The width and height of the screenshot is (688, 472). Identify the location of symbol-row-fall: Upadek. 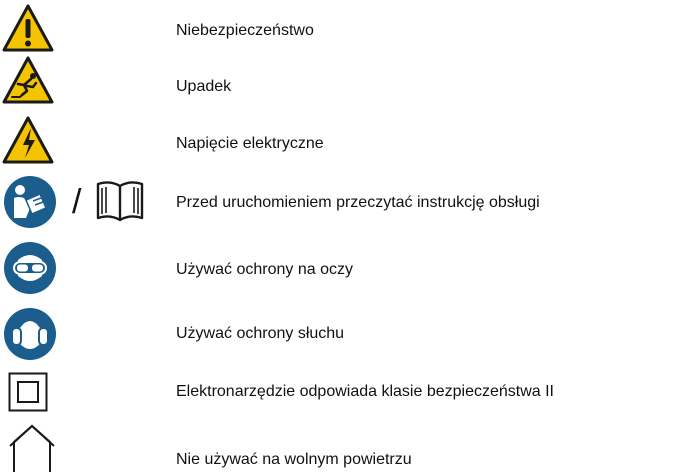
(344, 80).